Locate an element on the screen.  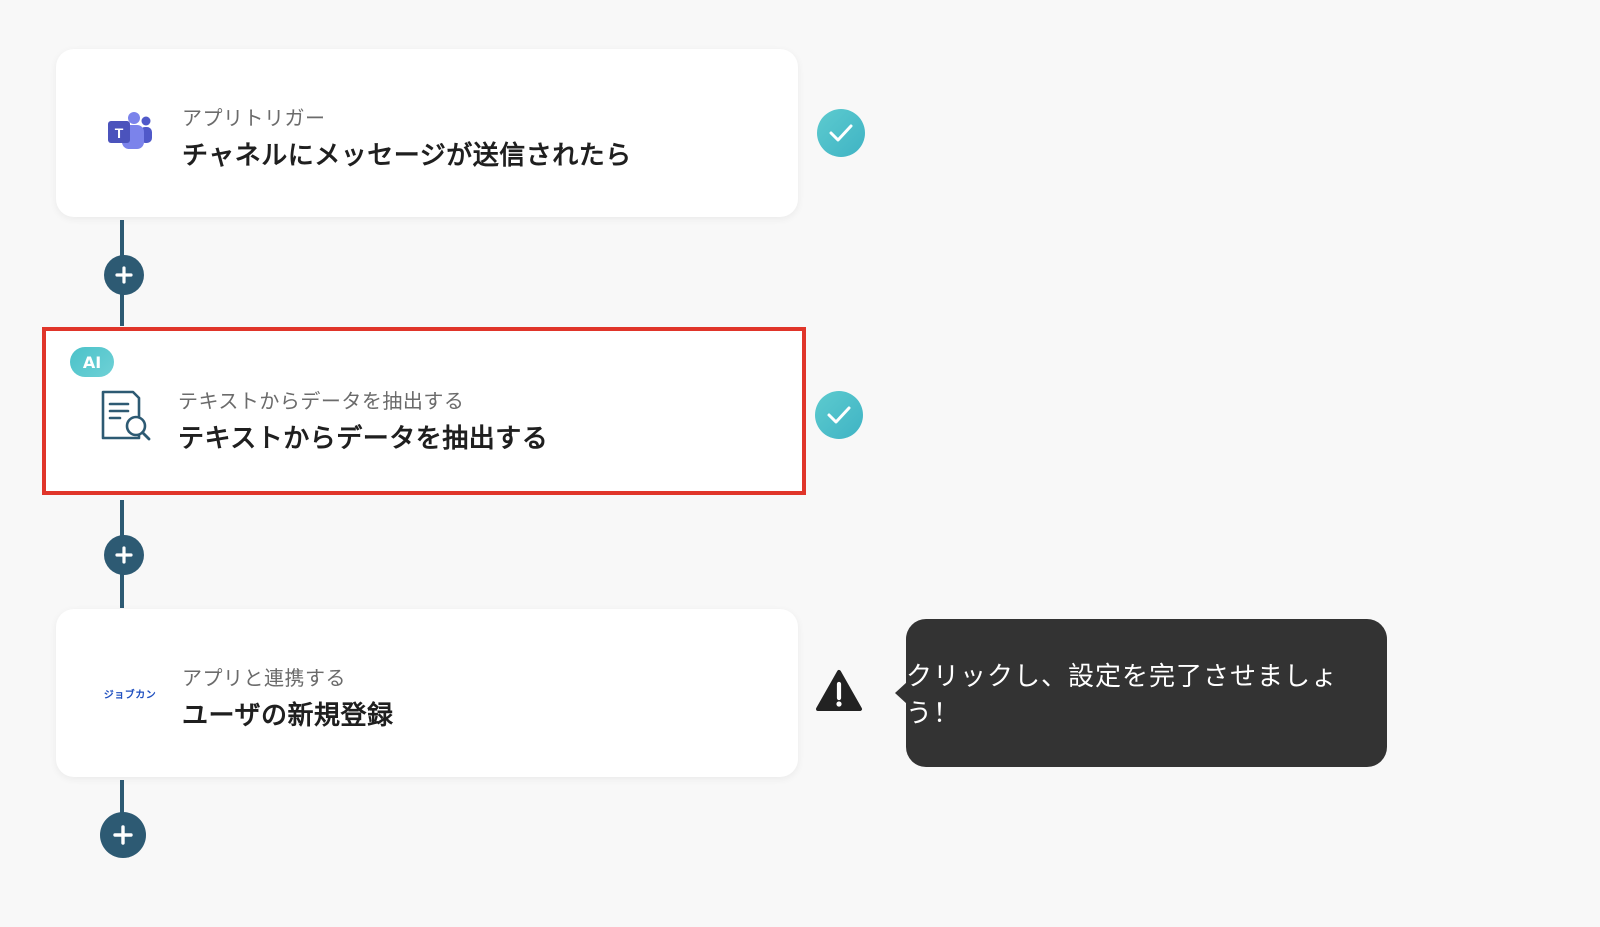
step-subtitle: テキストからデータを抽出する is located at coordinates (321, 401).